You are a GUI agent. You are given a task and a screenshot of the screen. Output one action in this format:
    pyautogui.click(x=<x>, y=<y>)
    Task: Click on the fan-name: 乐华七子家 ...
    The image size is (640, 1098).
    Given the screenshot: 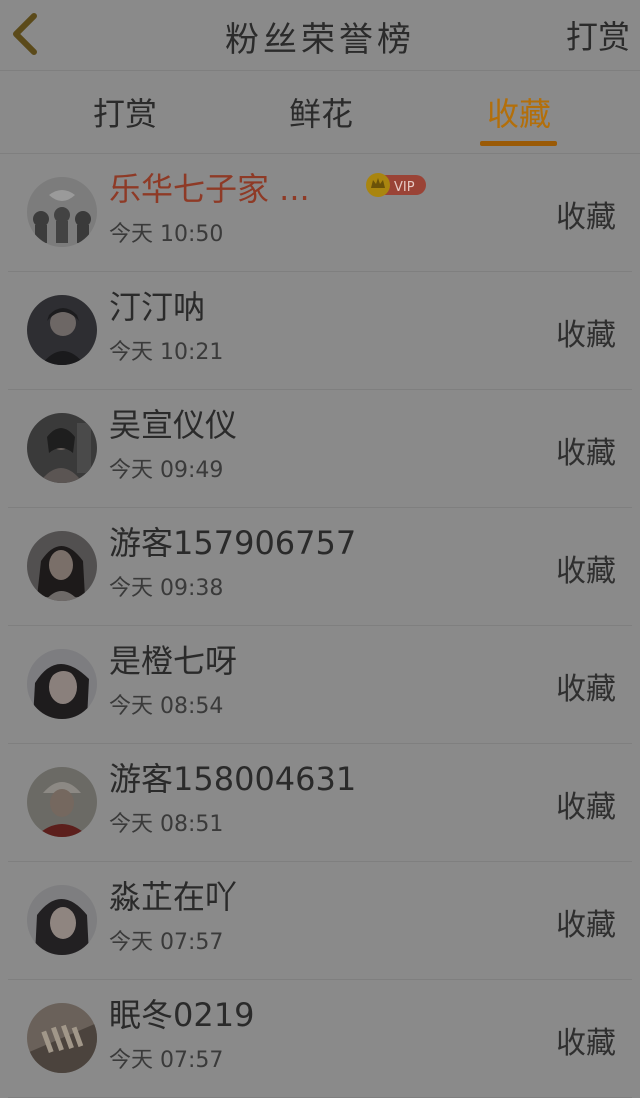 What is the action you would take?
    pyautogui.click(x=209, y=189)
    